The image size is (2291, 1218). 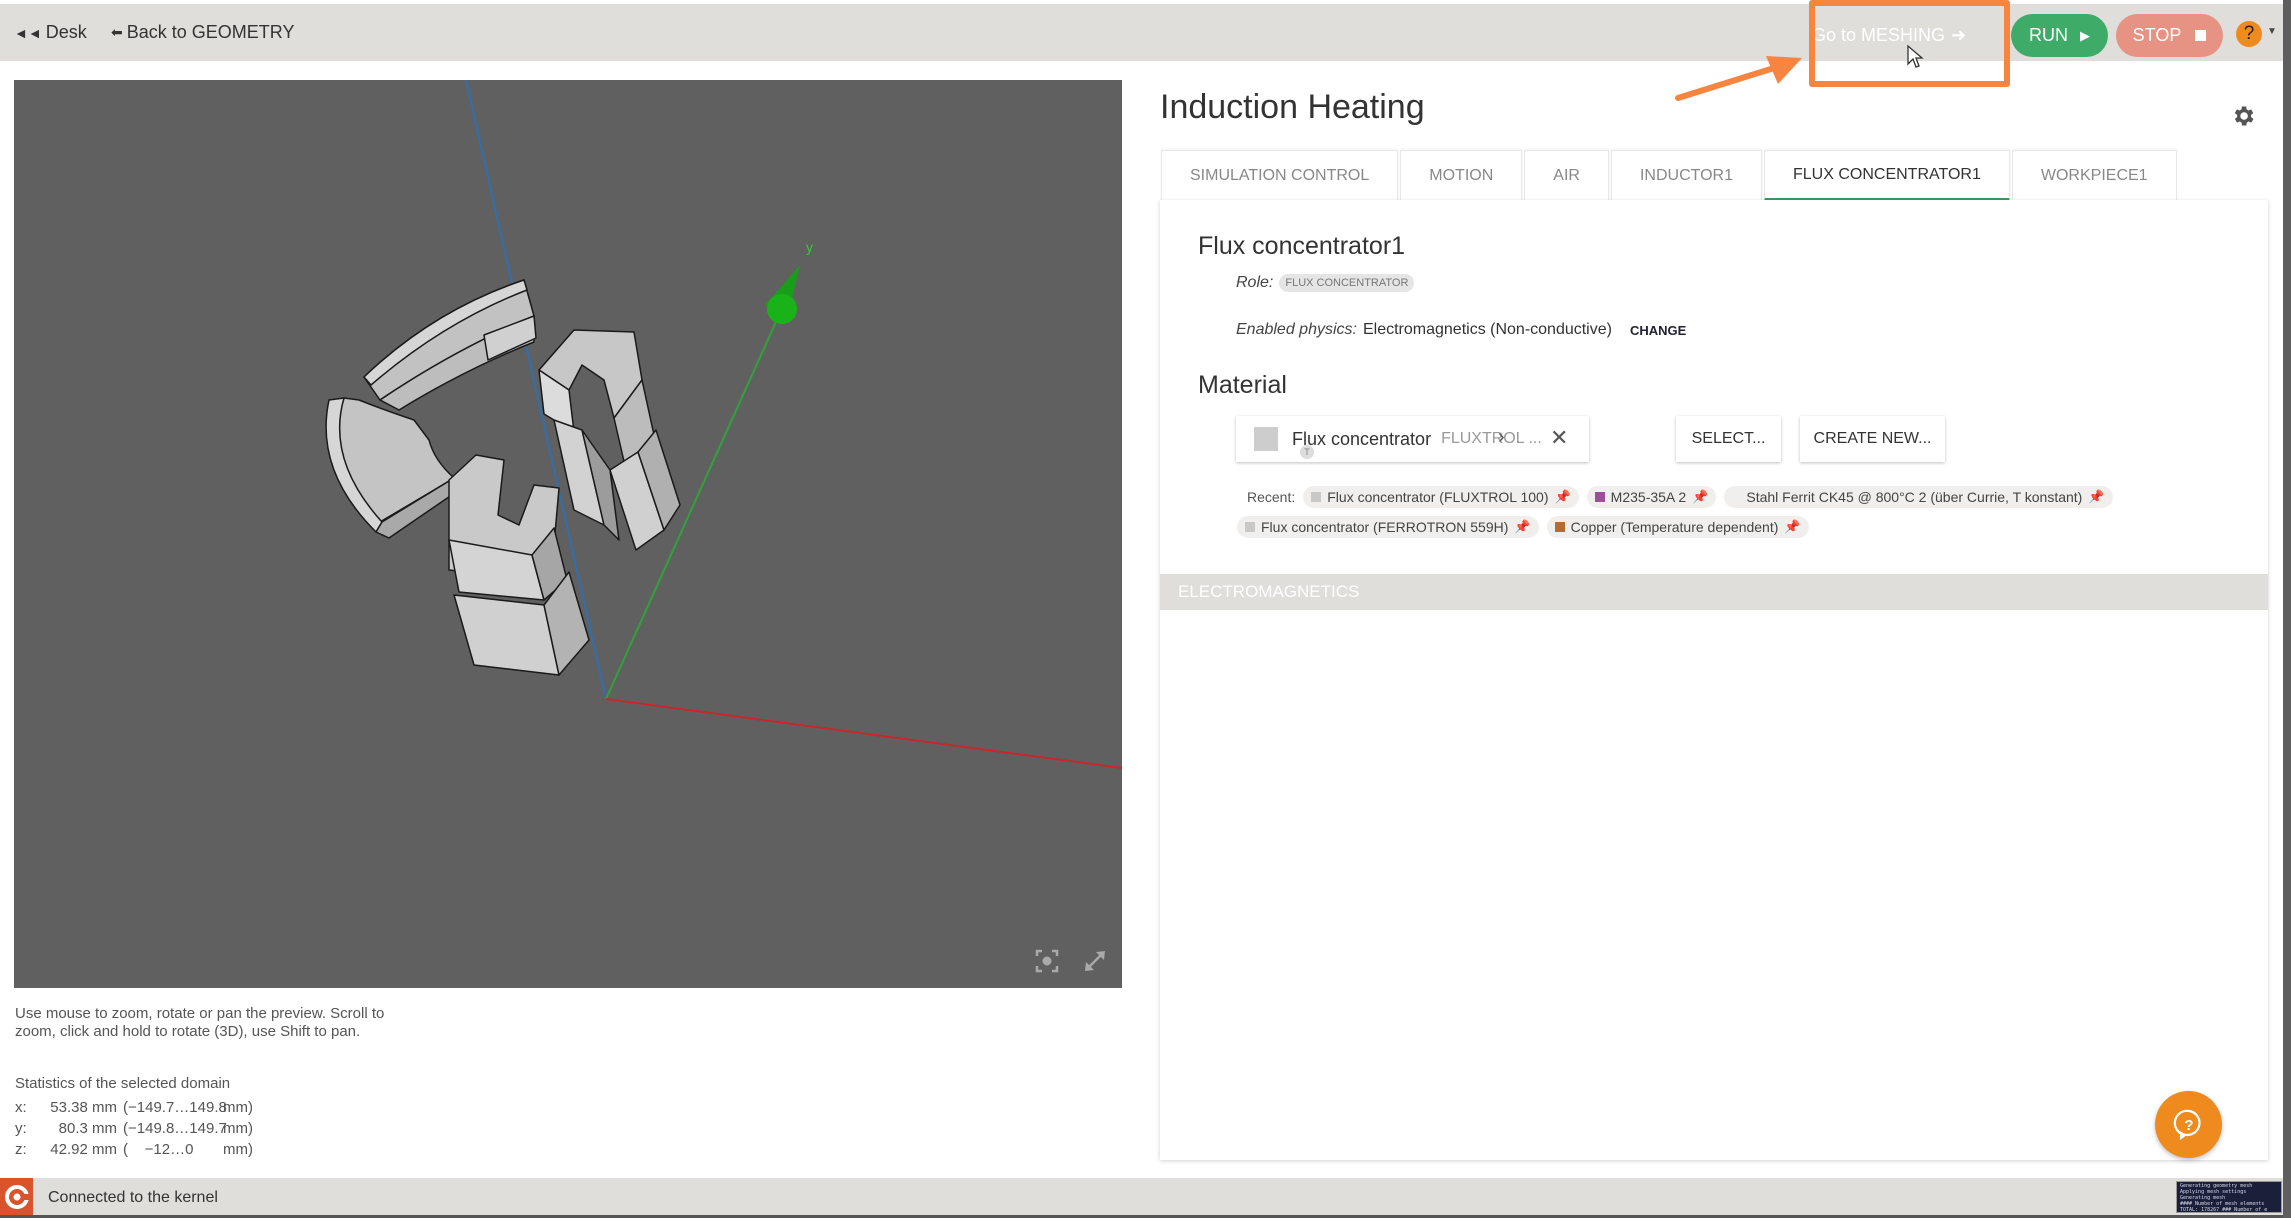 What do you see at coordinates (1095, 961) in the screenshot?
I see `fullscreen-expand-icon` at bounding box center [1095, 961].